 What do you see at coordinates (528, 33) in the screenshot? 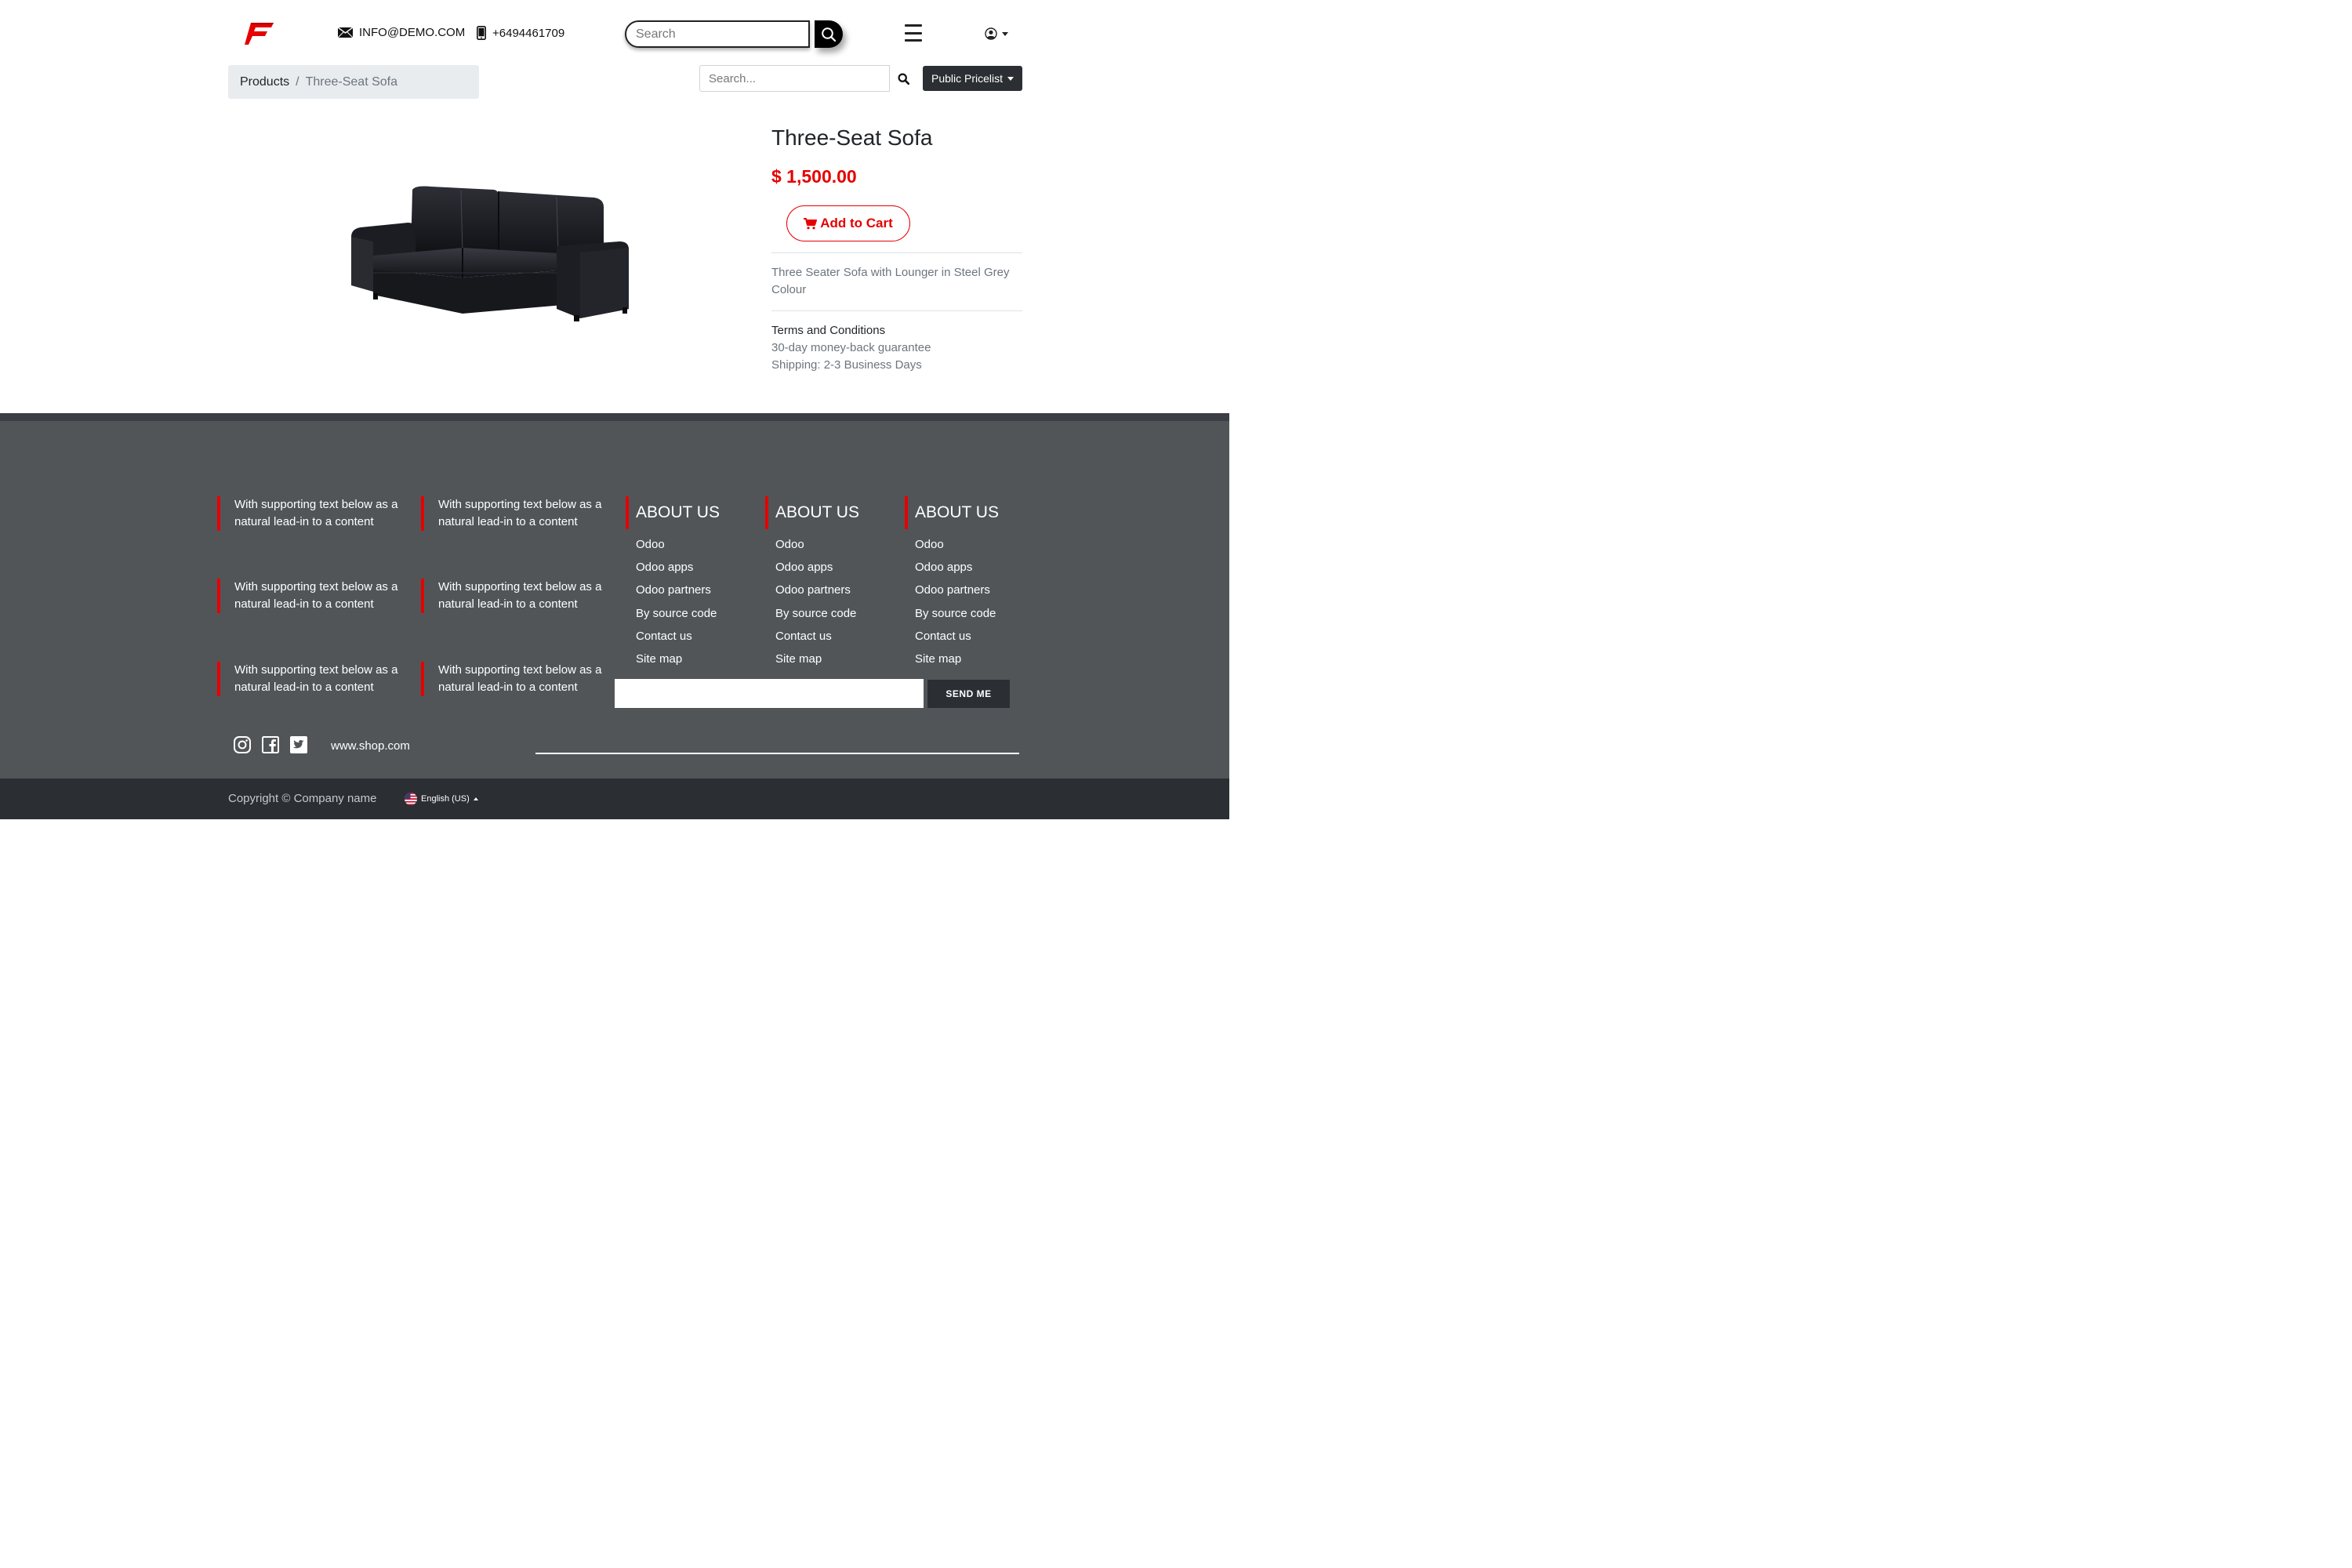
I see `phone-text: +6494461709` at bounding box center [528, 33].